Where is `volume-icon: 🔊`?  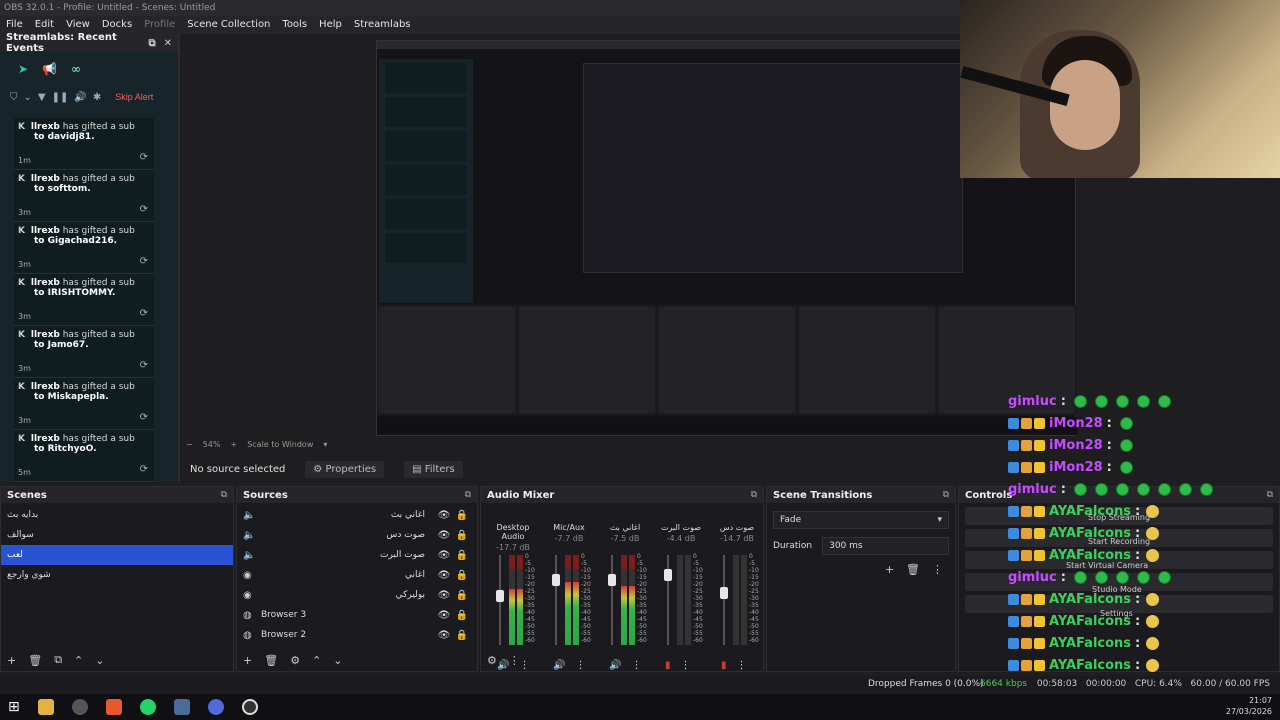 volume-icon: 🔊 is located at coordinates (80, 97).